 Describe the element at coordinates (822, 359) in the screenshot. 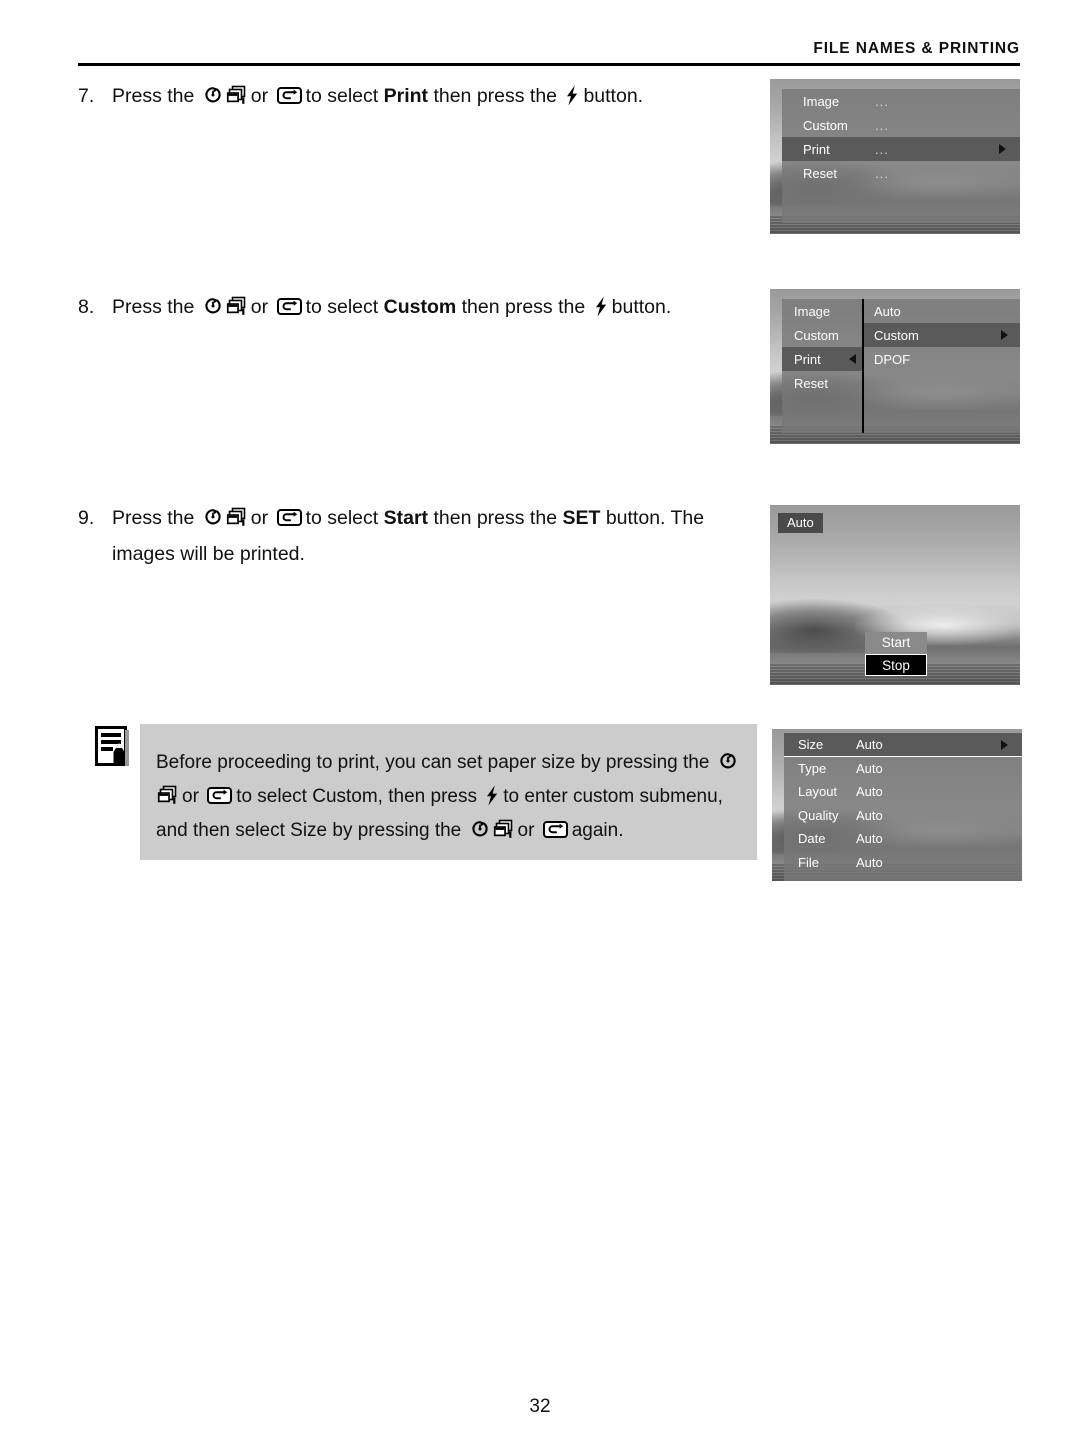

I see `menu-item-print: Print` at that location.